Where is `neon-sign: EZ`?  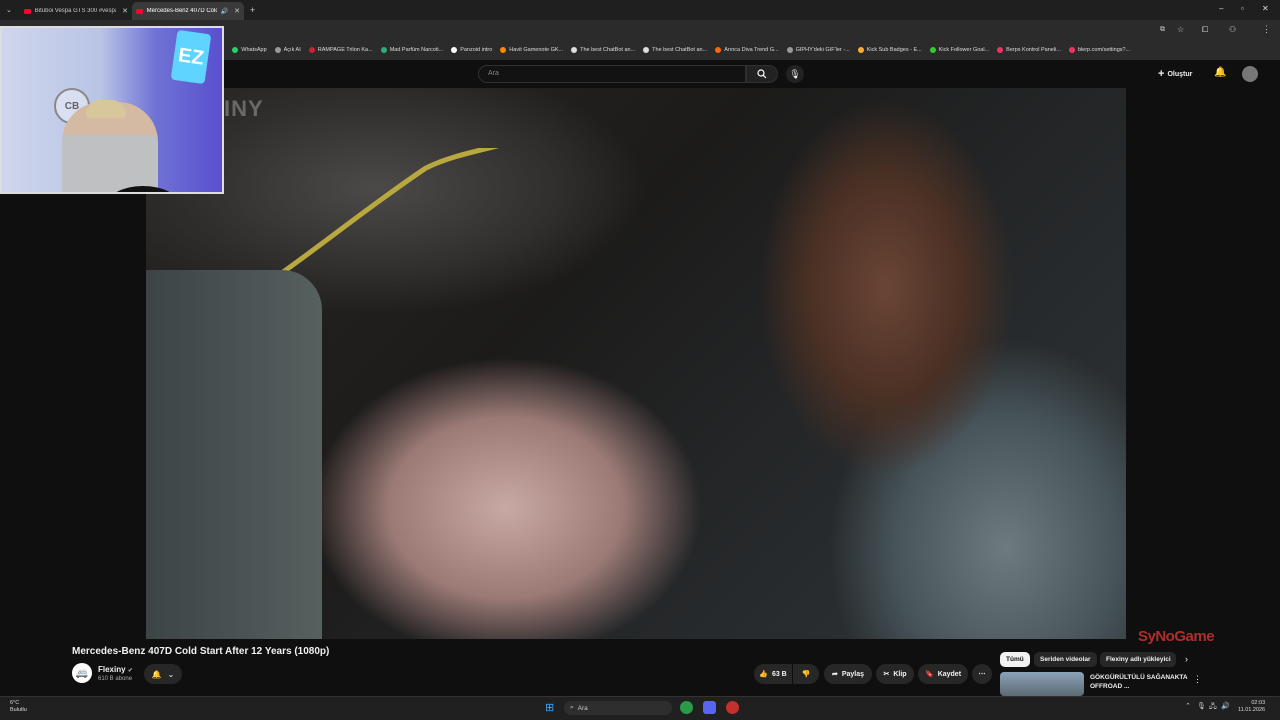 neon-sign: EZ is located at coordinates (191, 57).